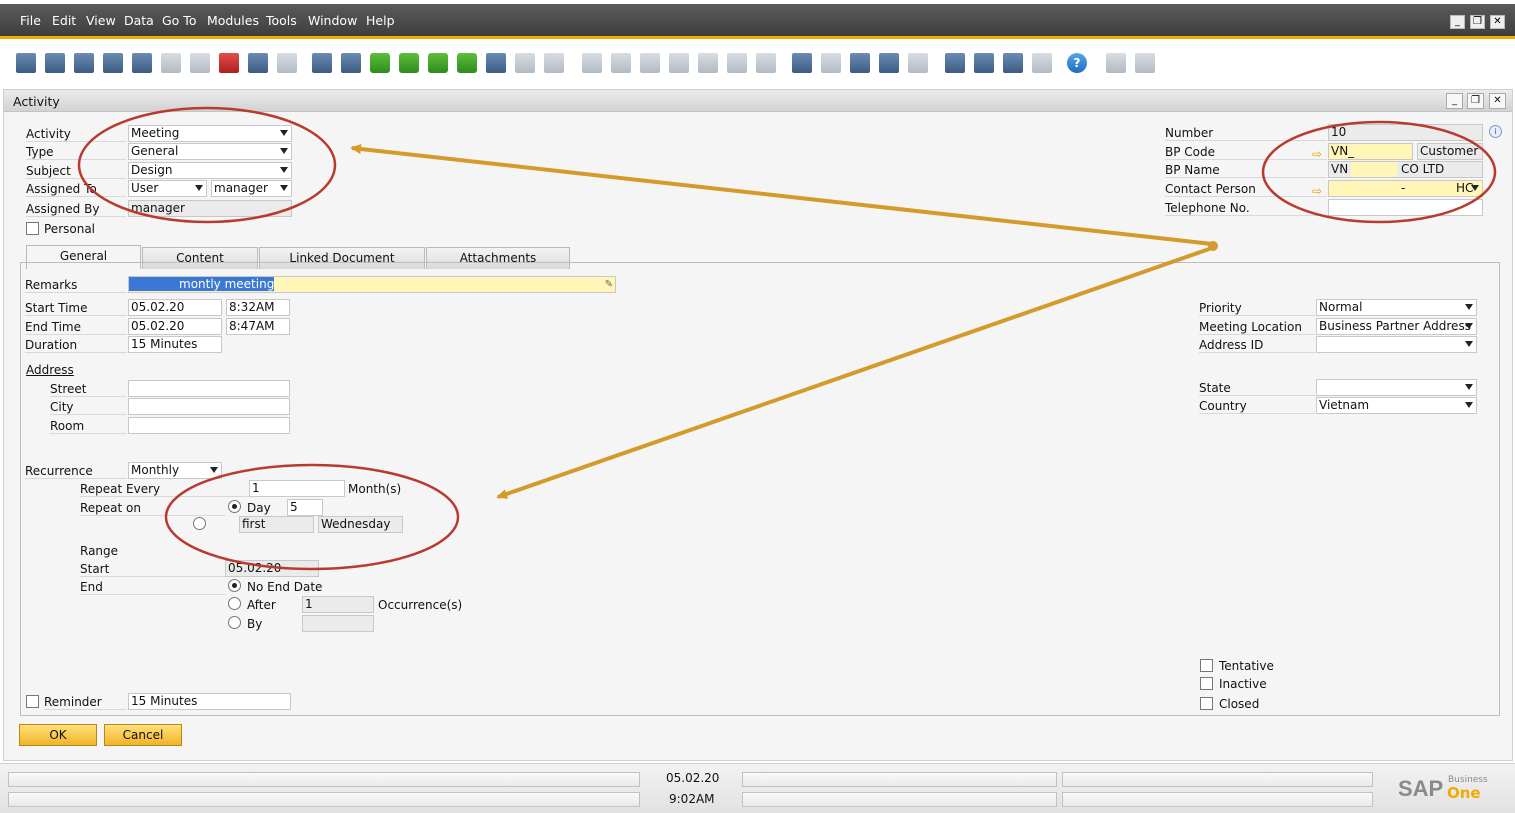 The height and width of the screenshot is (813, 1515). I want to click on closed-checkbox, so click(1206, 703).